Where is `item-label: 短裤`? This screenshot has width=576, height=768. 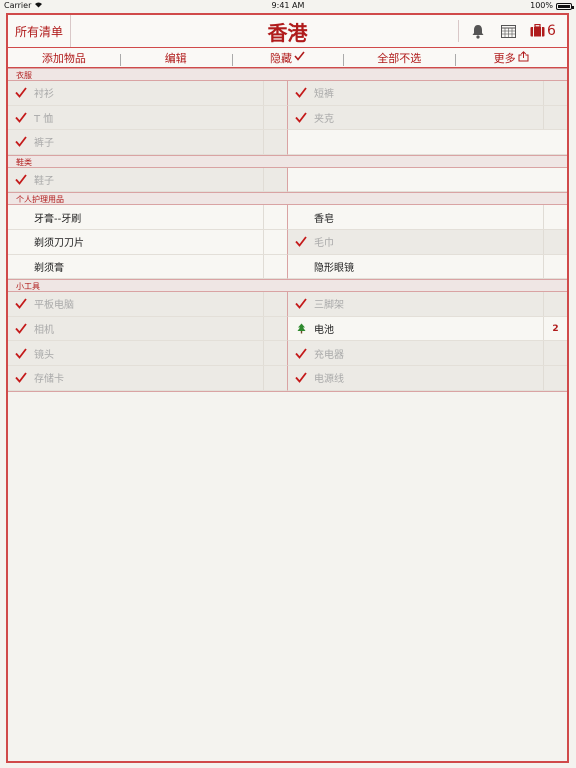
item-label: 短裤 is located at coordinates (324, 95).